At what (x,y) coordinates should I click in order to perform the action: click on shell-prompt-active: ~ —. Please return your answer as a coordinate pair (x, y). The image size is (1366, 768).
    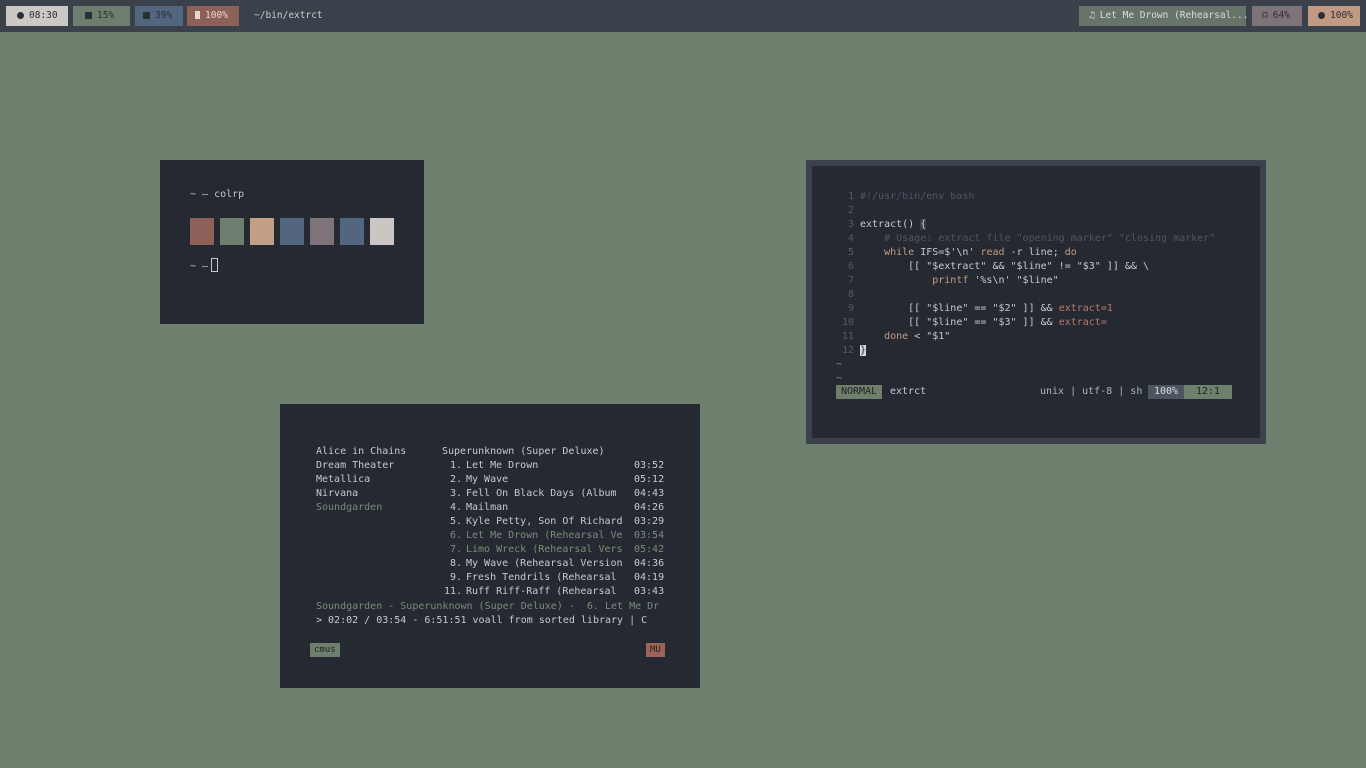
    Looking at the image, I should click on (204, 265).